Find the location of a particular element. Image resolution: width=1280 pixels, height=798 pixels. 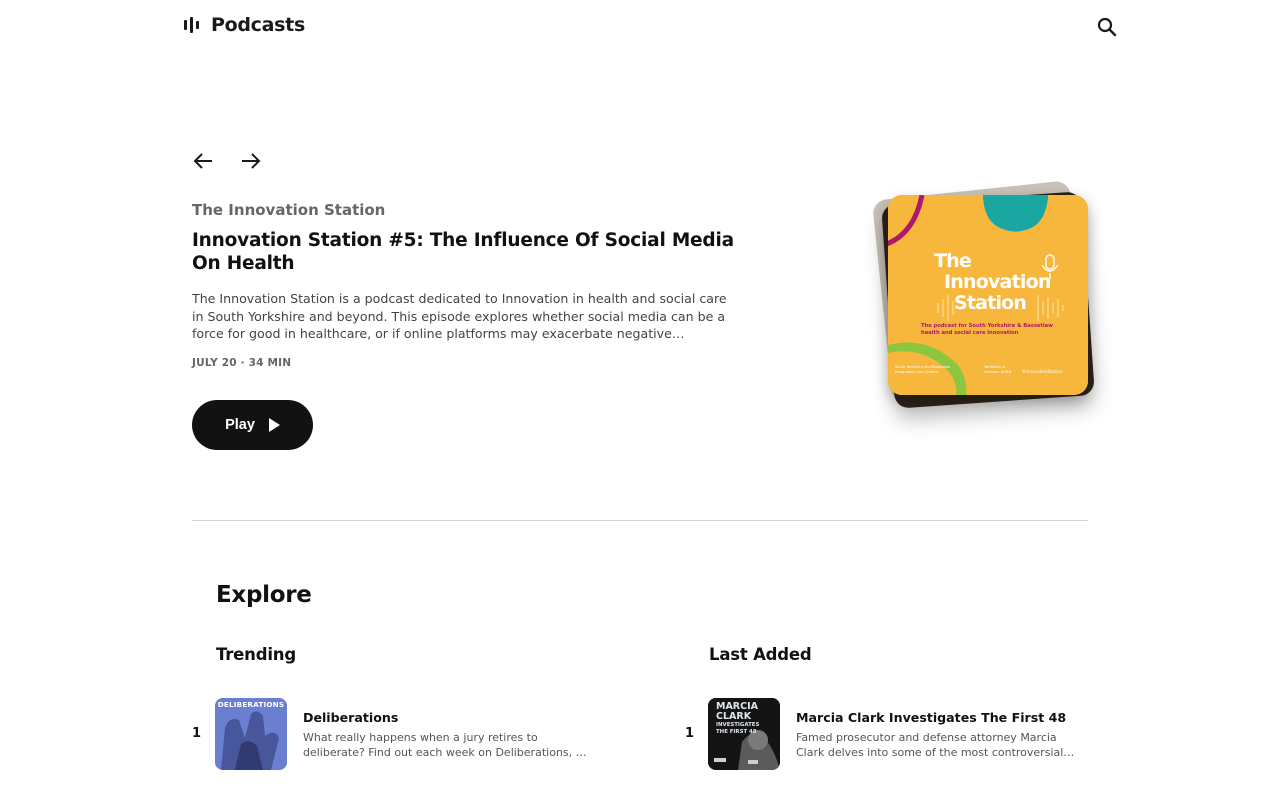

arrow-left-icon is located at coordinates (202, 161).